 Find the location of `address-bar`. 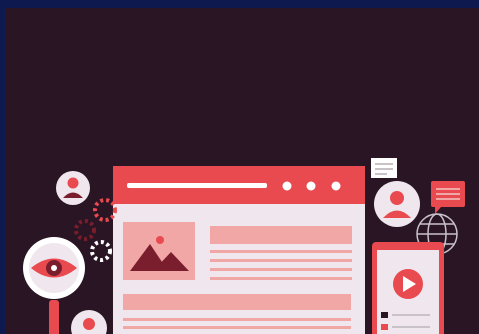

address-bar is located at coordinates (197, 185).